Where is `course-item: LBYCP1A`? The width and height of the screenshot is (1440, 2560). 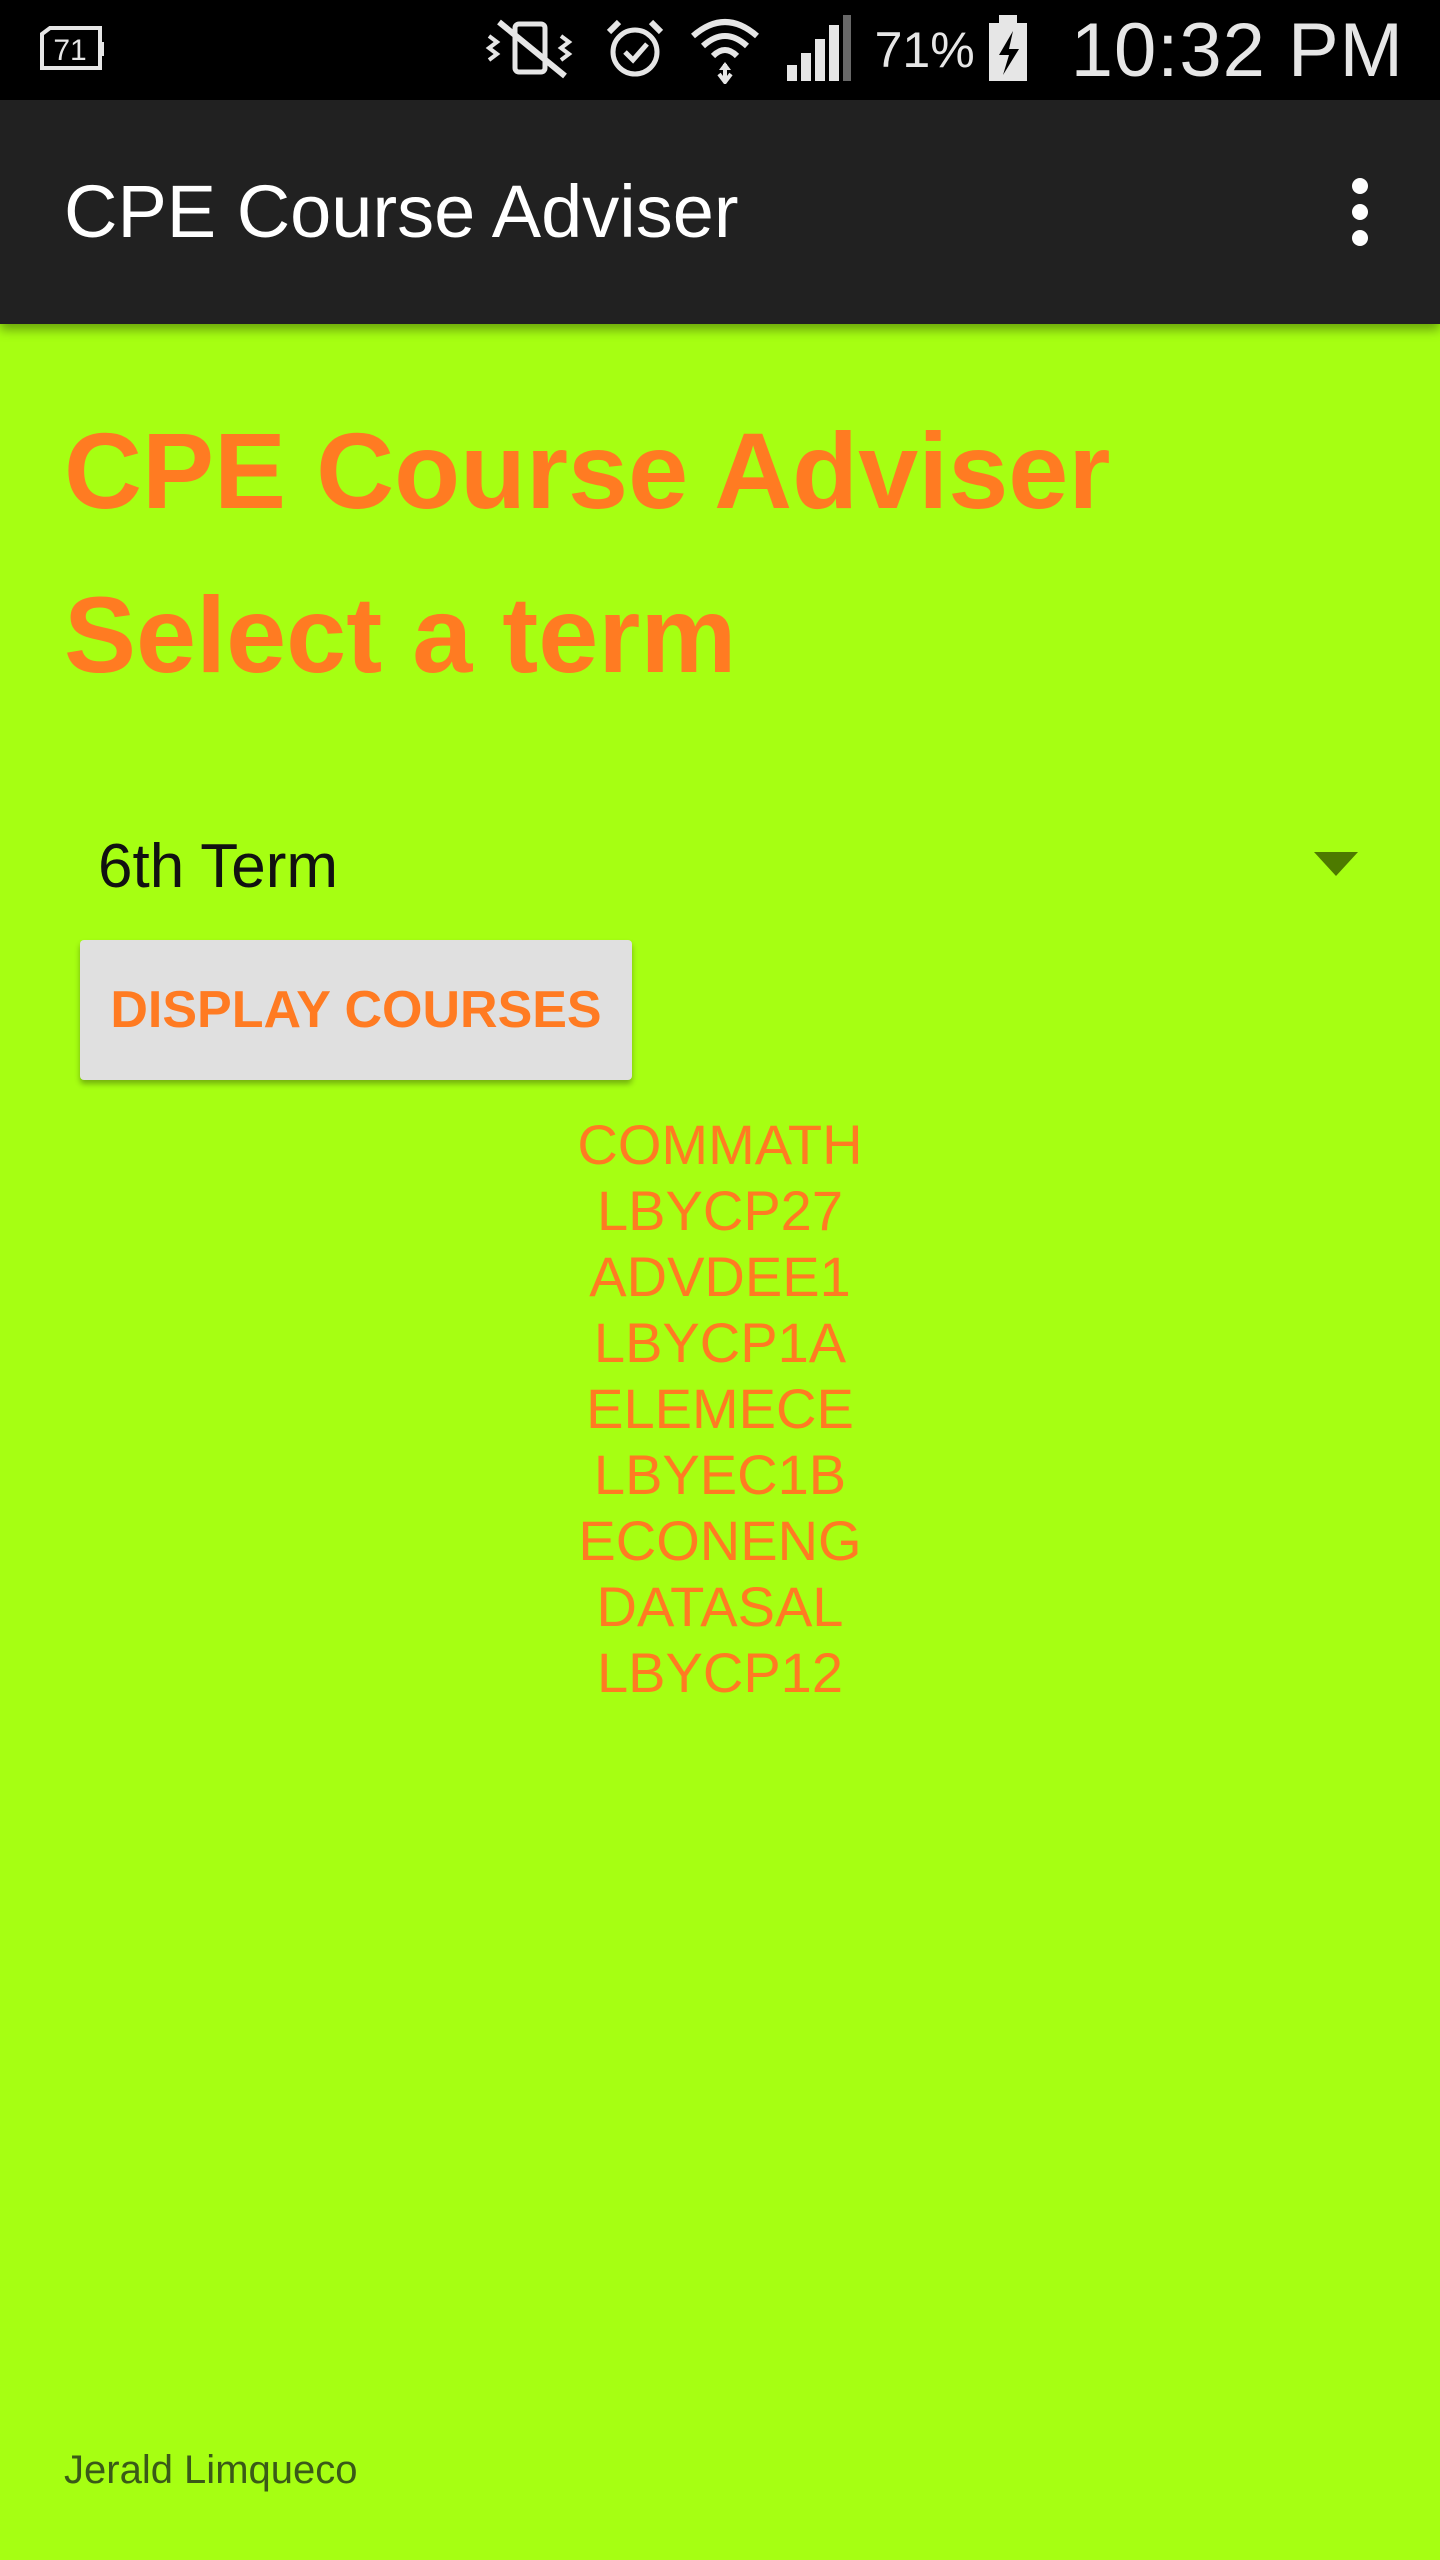 course-item: LBYCP1A is located at coordinates (720, 1342).